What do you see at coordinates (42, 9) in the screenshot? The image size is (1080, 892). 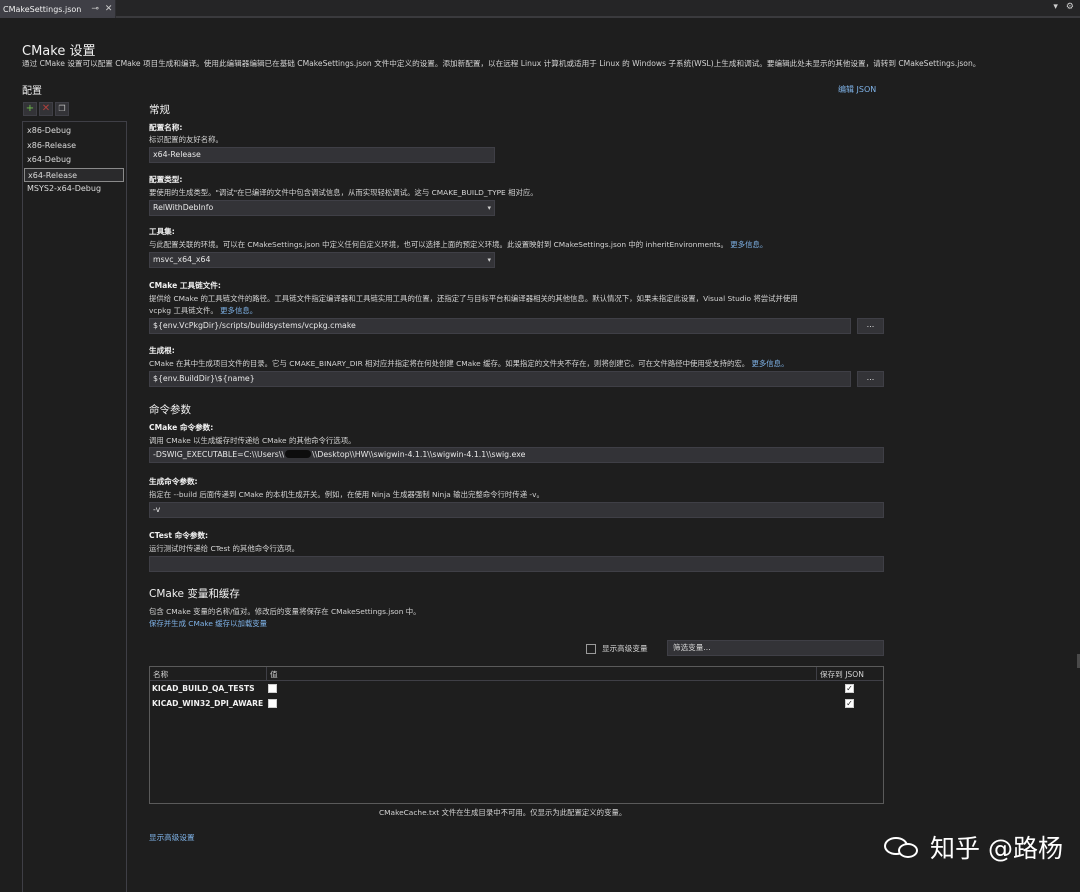 I see `tab-title: CMakeSettings.json` at bounding box center [42, 9].